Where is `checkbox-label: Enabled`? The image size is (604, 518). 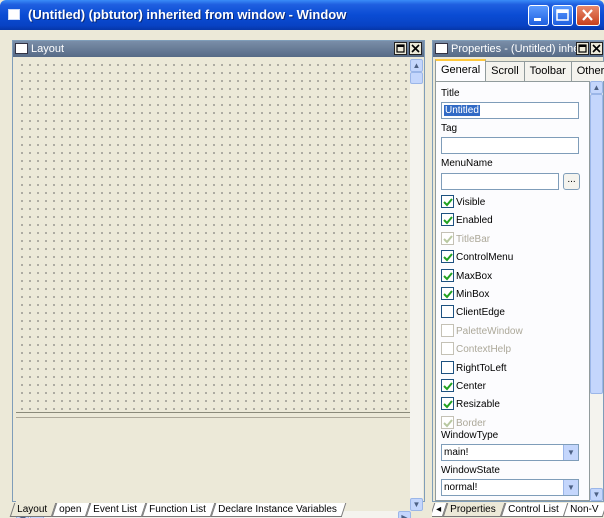 checkbox-label: Enabled is located at coordinates (474, 220).